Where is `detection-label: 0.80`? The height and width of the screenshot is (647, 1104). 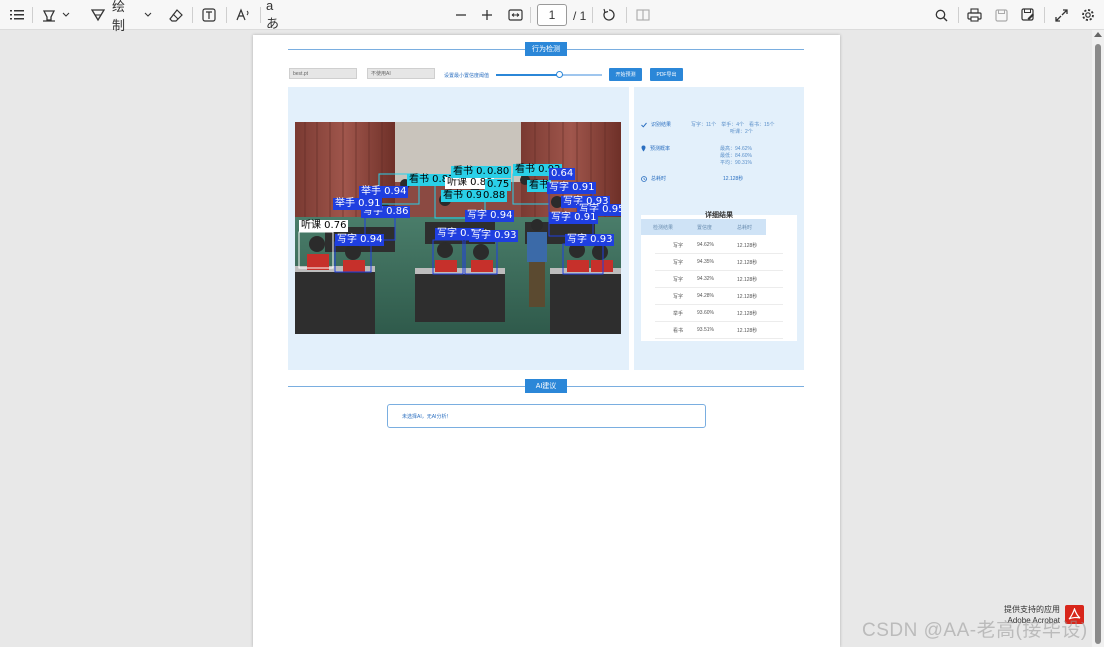
detection-label: 0.80 is located at coordinates (498, 172).